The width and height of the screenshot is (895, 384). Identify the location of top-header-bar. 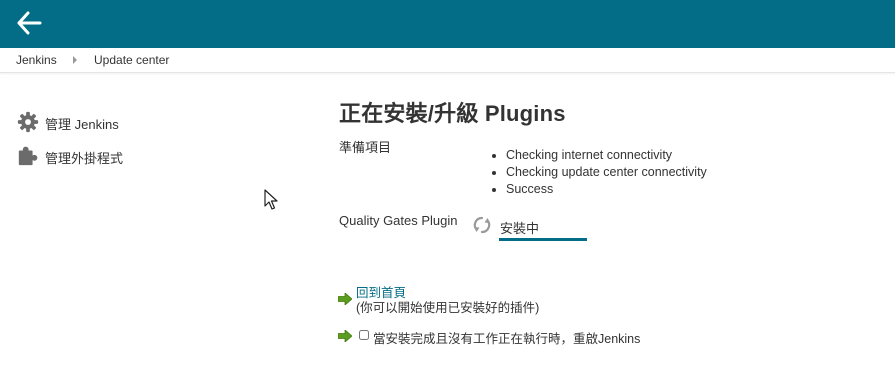
(447, 24).